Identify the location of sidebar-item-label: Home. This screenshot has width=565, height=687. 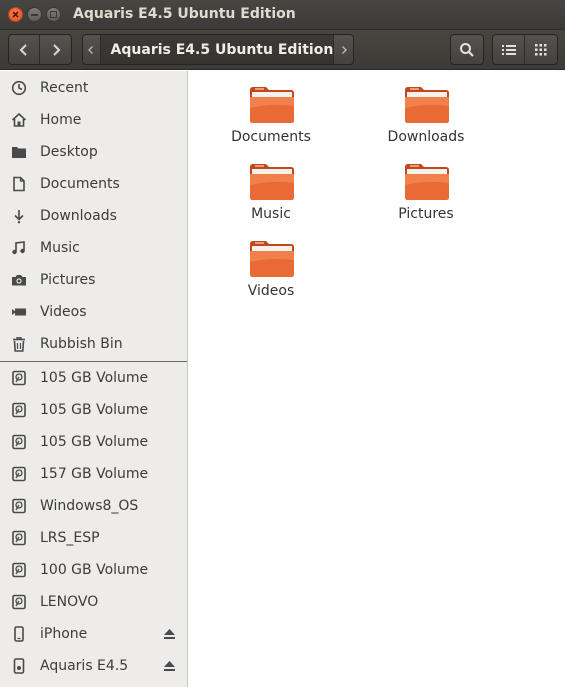
(61, 120).